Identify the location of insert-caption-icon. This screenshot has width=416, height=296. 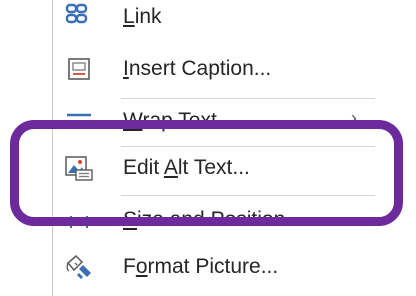
(79, 69).